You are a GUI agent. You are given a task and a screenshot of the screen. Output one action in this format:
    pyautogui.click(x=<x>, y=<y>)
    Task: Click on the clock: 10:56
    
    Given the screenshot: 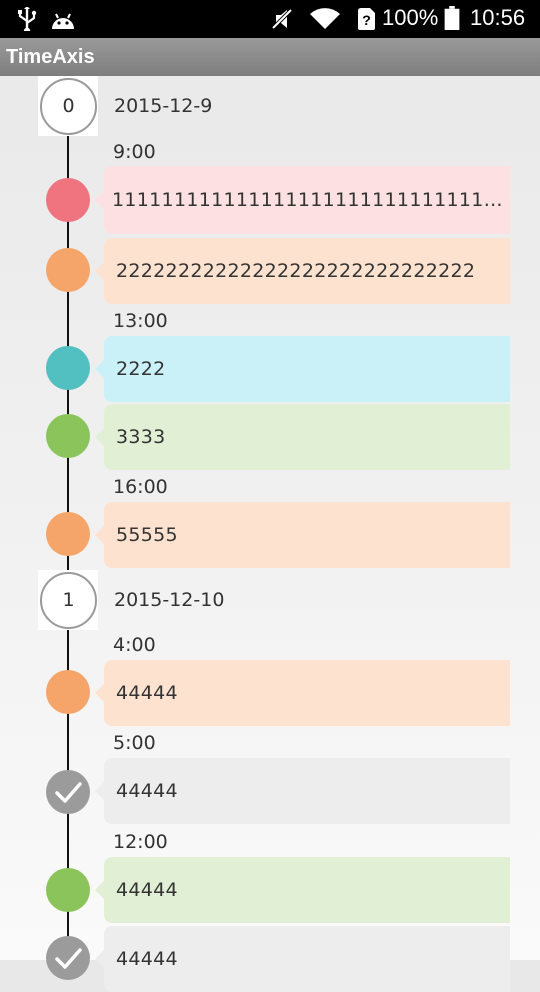 What is the action you would take?
    pyautogui.click(x=498, y=17)
    